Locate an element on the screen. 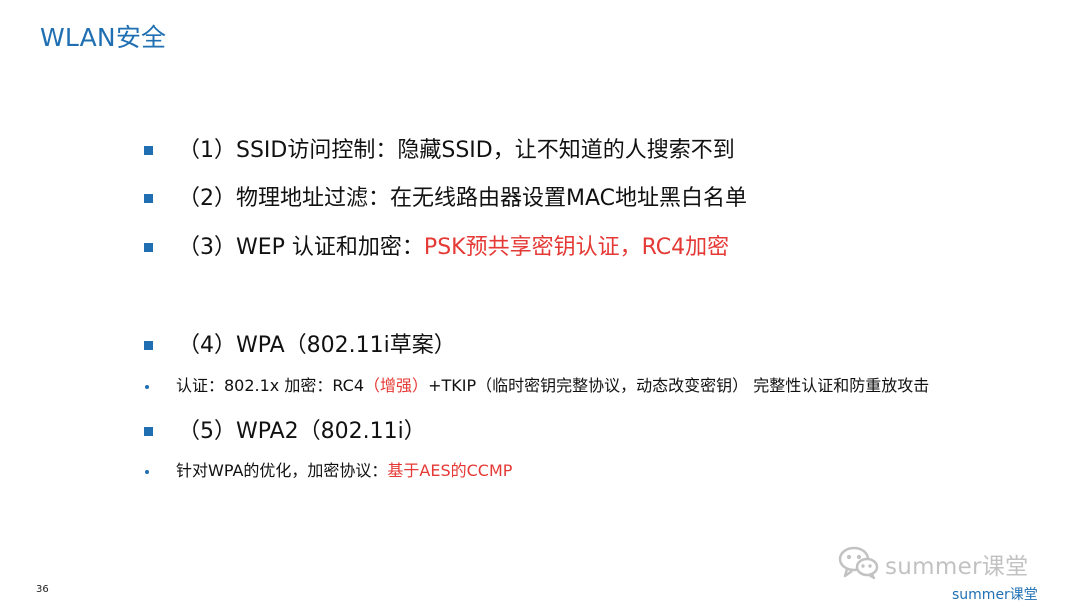 The height and width of the screenshot is (608, 1080). bullet-text-highlight: PSK预共享密钥认证，RC4加密 is located at coordinates (576, 247).